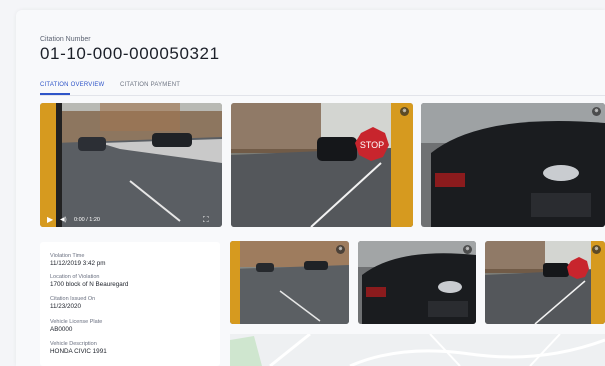 Image resolution: width=605 pixels, height=366 pixels. Describe the element at coordinates (89, 284) in the screenshot. I see `detail-value: 1700 block of N Beauregard` at that location.